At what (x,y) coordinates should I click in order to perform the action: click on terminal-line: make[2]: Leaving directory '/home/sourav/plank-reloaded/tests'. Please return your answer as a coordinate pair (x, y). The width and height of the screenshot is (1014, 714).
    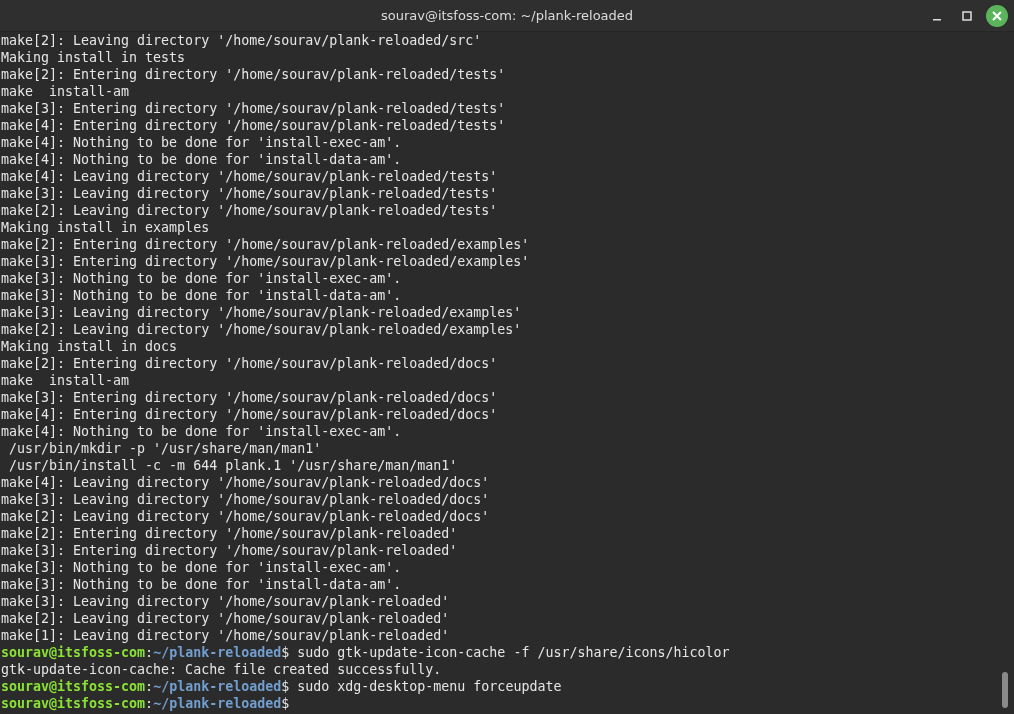
    Looking at the image, I should click on (250, 210).